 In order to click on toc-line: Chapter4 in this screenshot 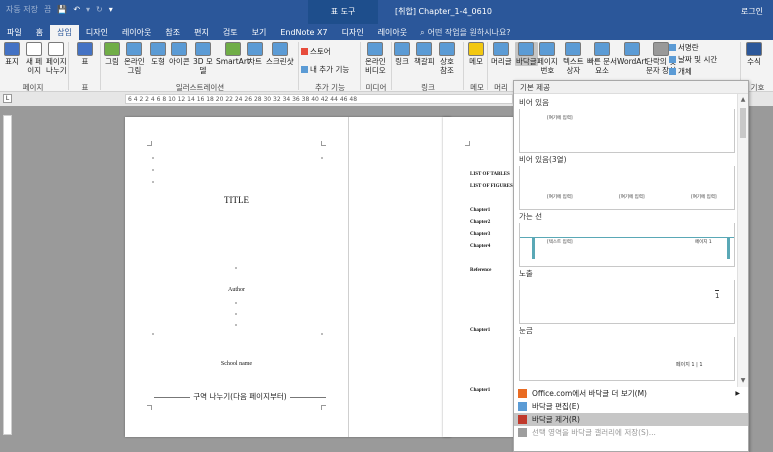, I will do `click(480, 246)`.